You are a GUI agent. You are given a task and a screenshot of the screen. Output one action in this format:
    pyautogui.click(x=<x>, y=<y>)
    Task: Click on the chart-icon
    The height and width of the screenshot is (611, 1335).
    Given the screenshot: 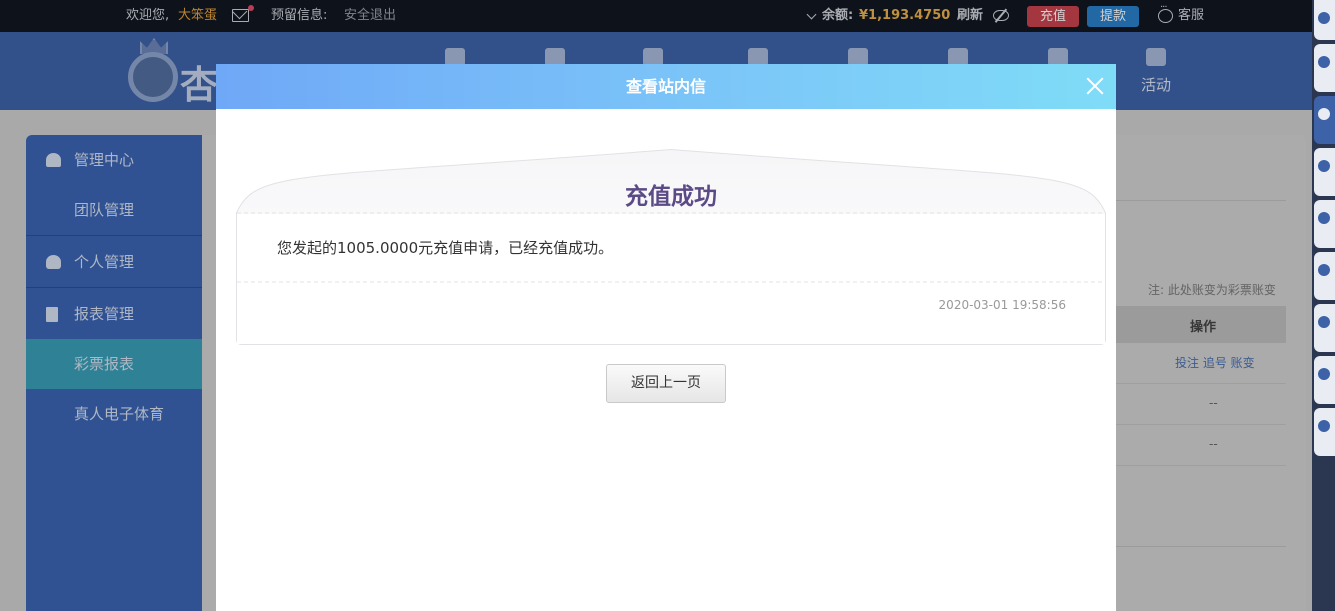 What is the action you would take?
    pyautogui.click(x=1324, y=18)
    